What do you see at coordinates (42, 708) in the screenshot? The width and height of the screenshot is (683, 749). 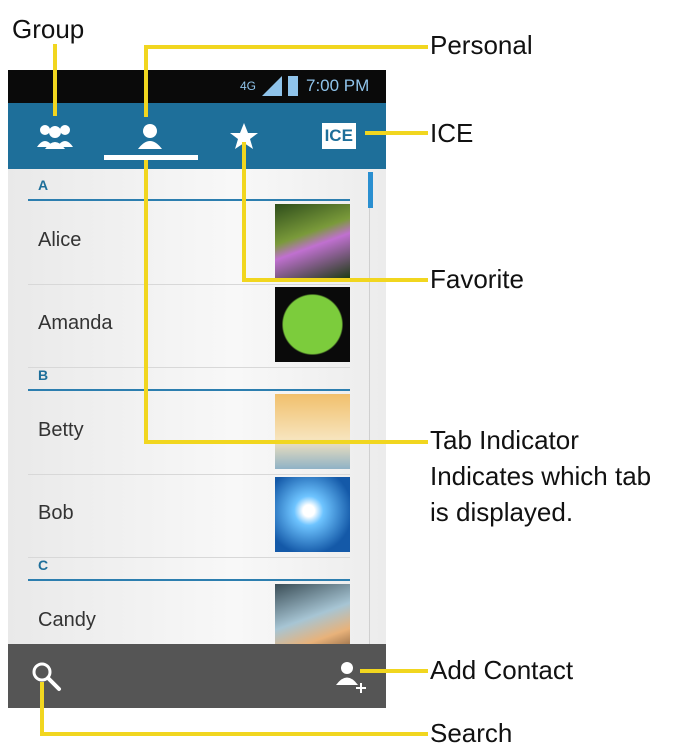 I see `leader-line-search` at bounding box center [42, 708].